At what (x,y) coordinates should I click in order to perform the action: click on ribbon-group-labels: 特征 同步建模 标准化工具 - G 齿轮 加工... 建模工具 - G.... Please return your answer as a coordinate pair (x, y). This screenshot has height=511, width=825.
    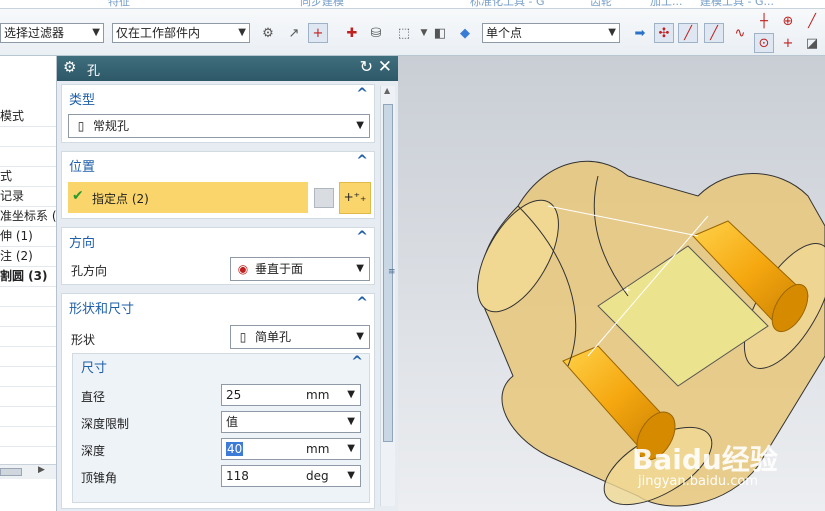
    Looking at the image, I should click on (412, 4).